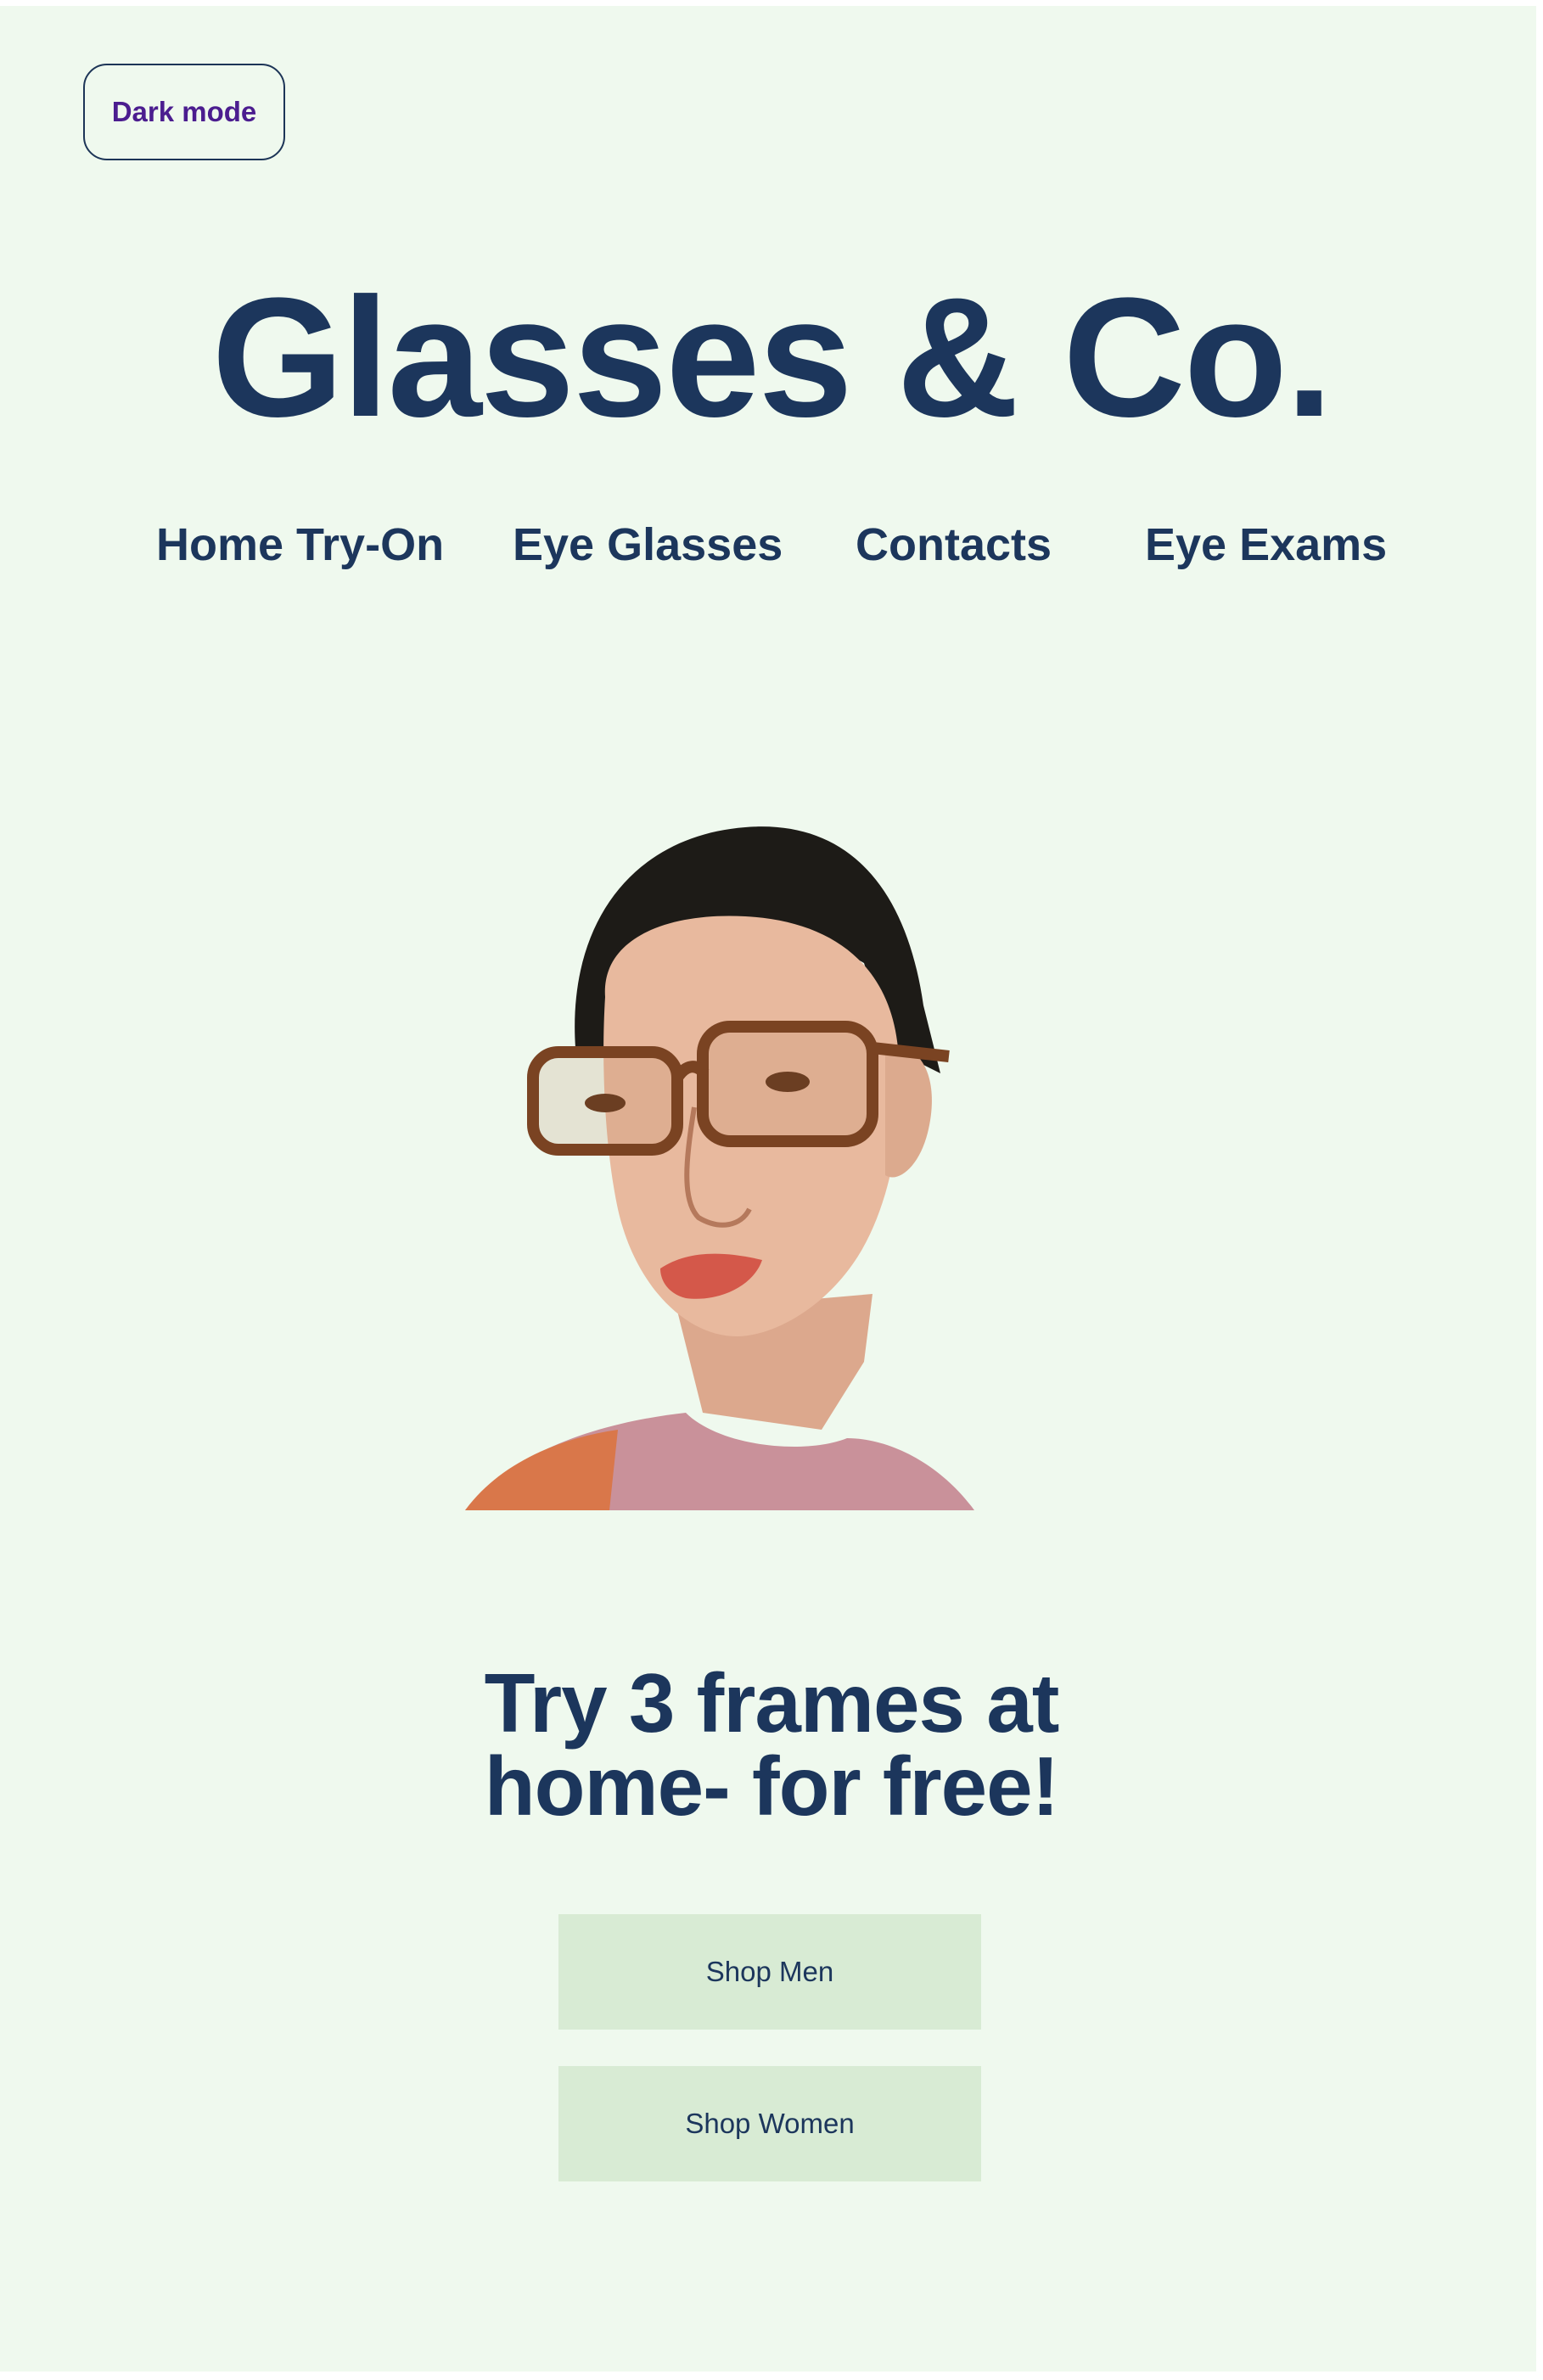  I want to click on sweater-trim-shape, so click(541, 1470).